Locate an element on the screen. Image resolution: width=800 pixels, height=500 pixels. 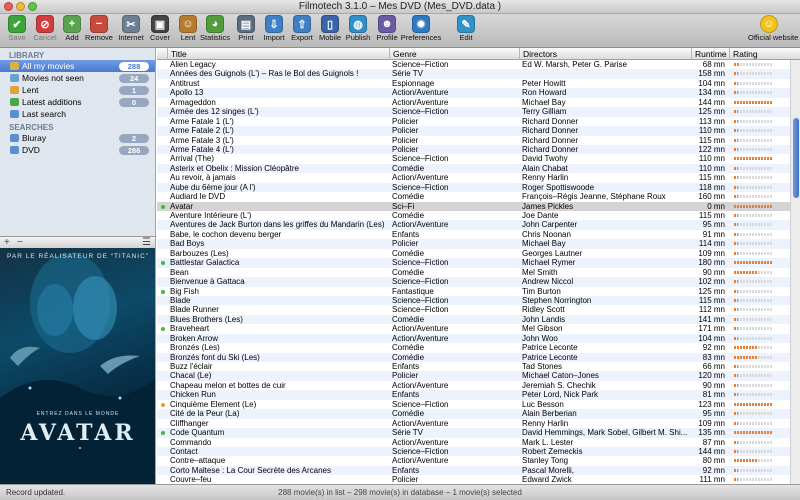
table-row: Bean Comédie Mel Smith 90 mn is located at coordinates (478, 272).